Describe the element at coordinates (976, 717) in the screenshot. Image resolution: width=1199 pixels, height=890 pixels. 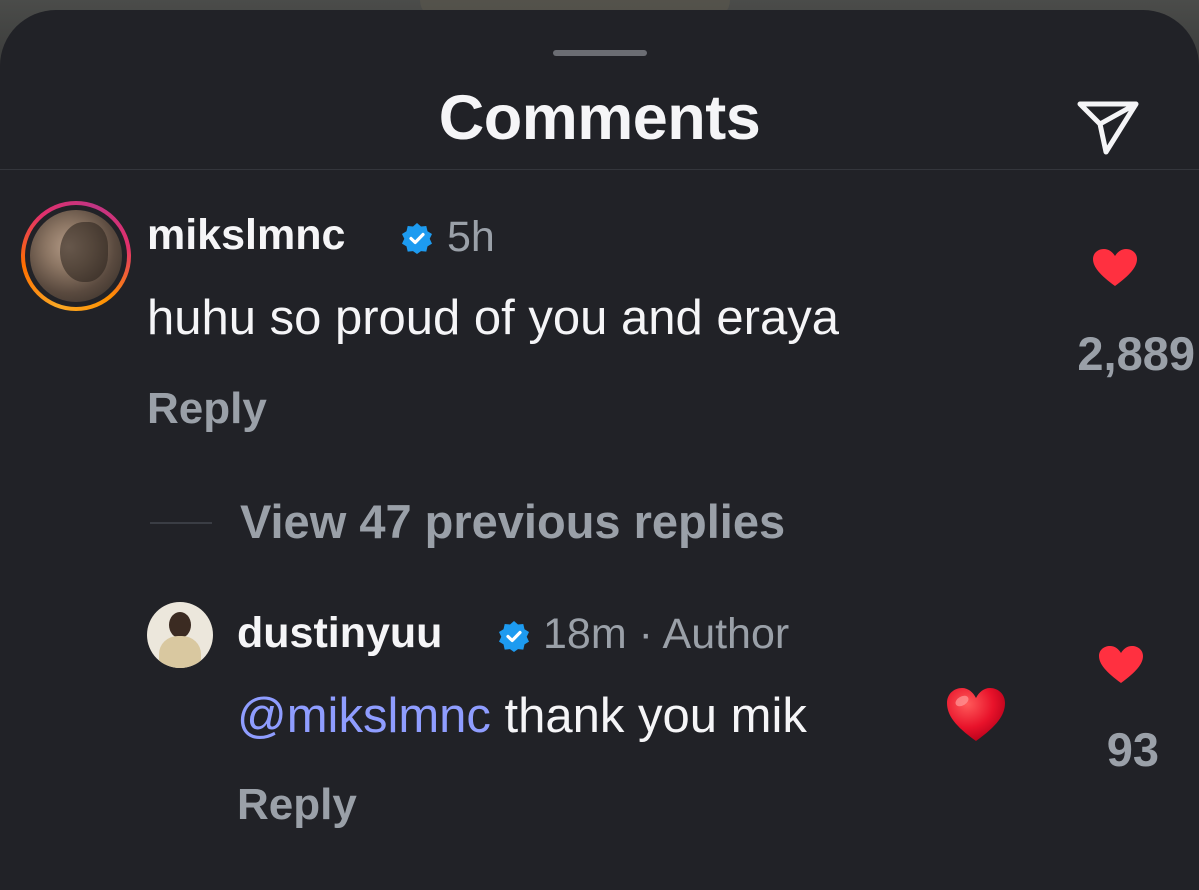
I see `red-heart-emoji` at that location.